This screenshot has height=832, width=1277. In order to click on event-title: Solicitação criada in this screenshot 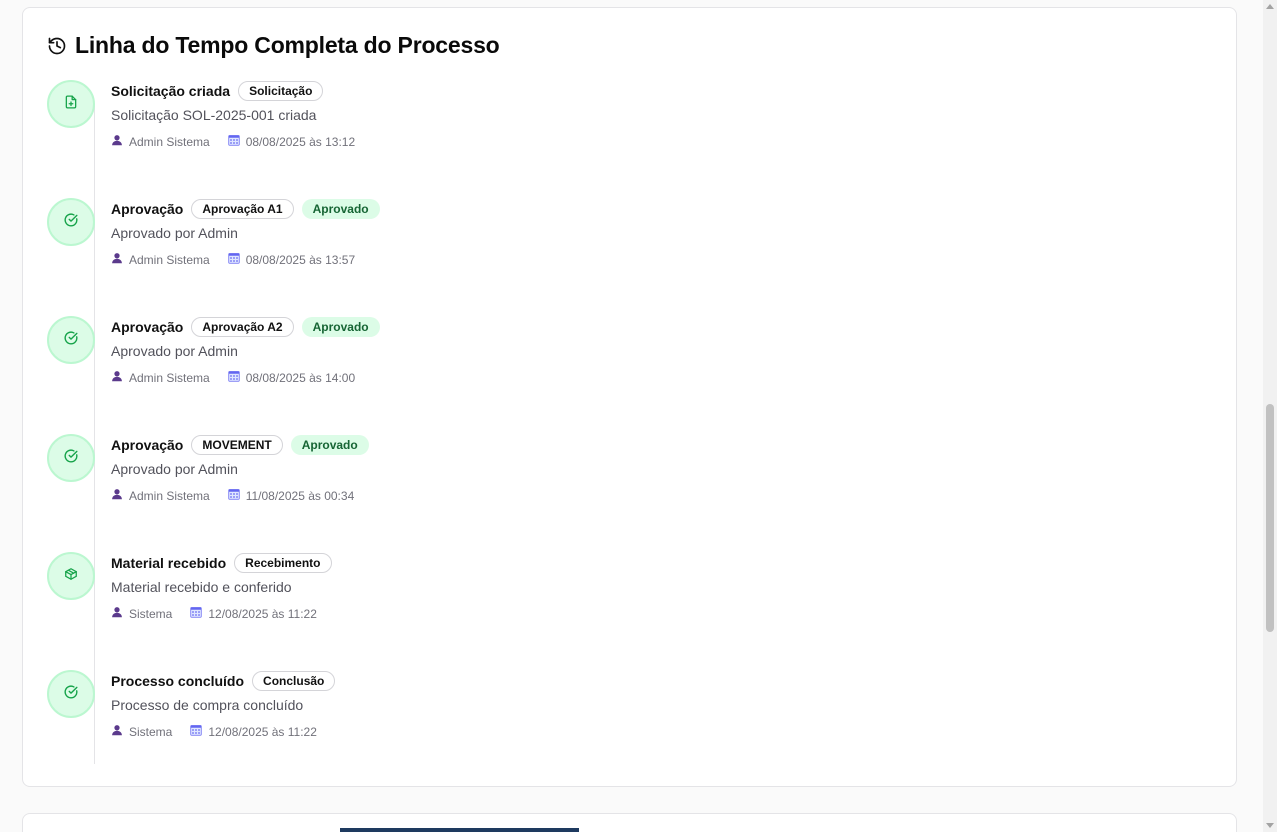, I will do `click(171, 91)`.